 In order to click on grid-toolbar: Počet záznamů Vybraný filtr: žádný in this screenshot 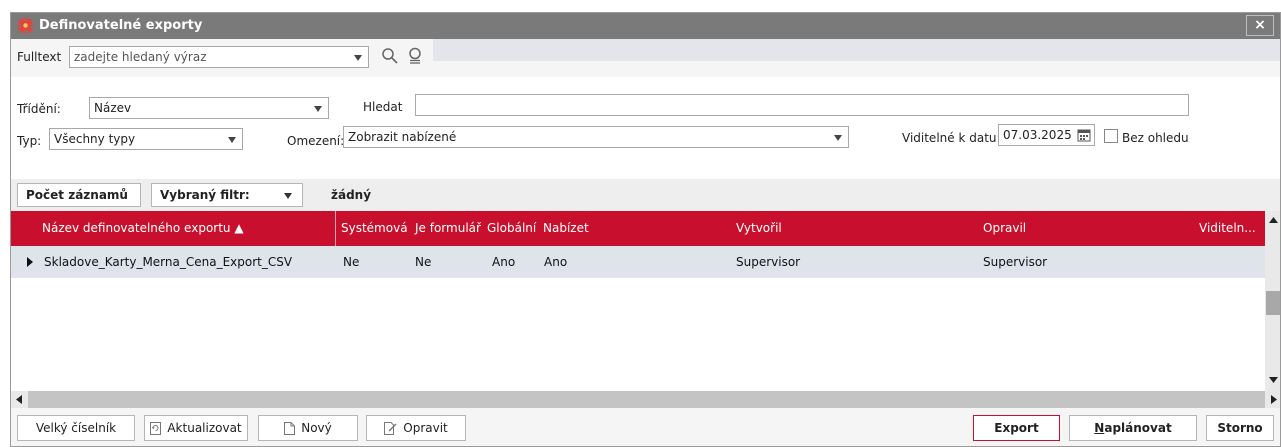, I will do `click(645, 195)`.